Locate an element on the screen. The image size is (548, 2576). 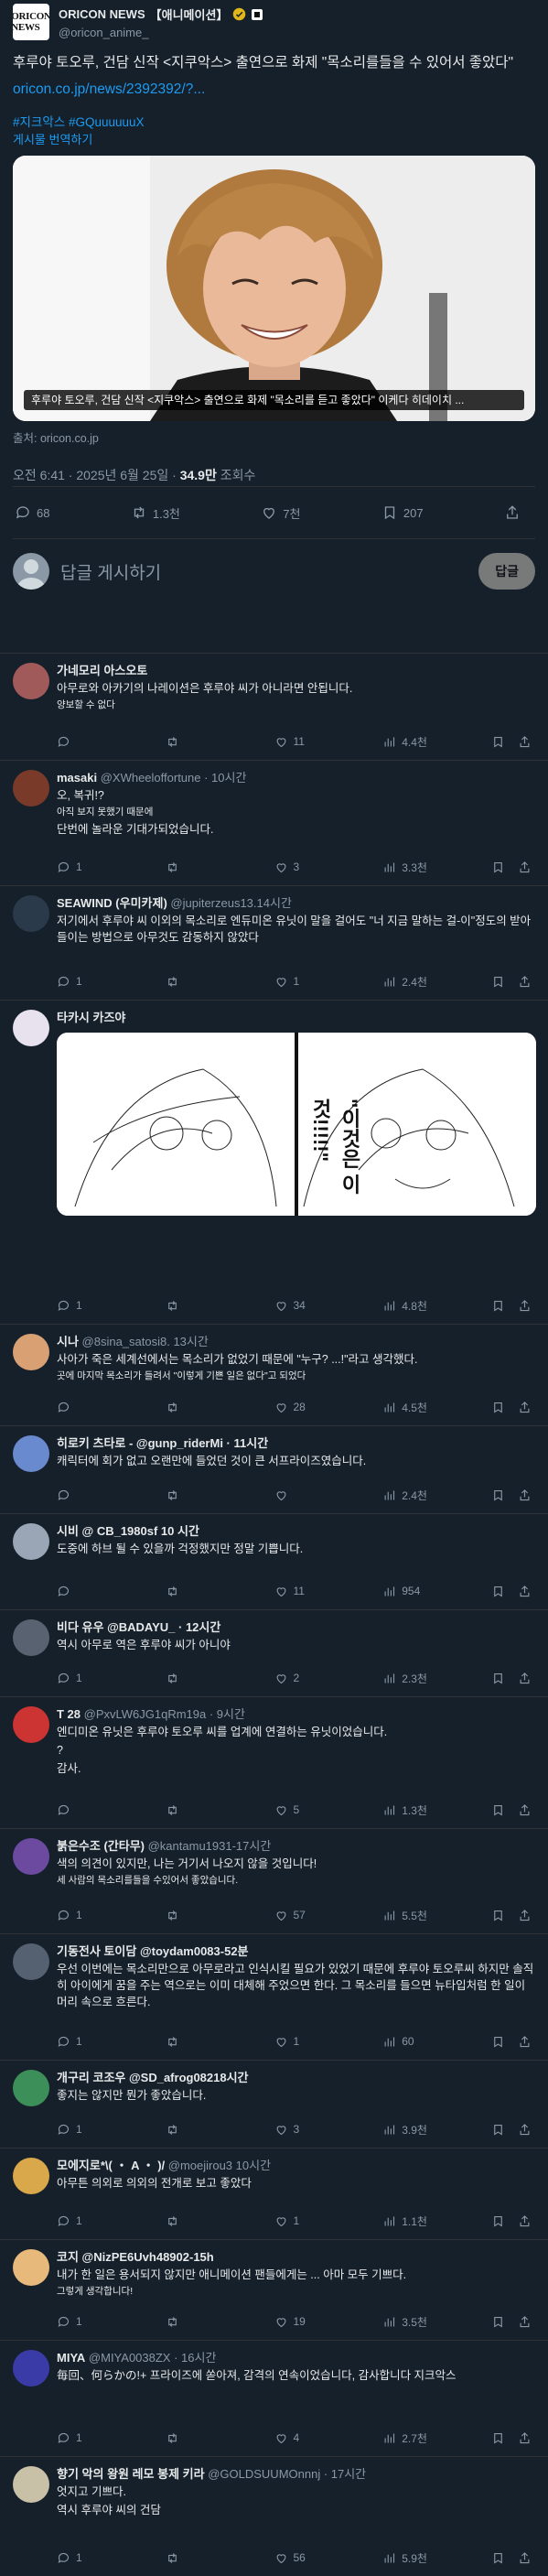
views-action: 4.5천 is located at coordinates (414, 1407).